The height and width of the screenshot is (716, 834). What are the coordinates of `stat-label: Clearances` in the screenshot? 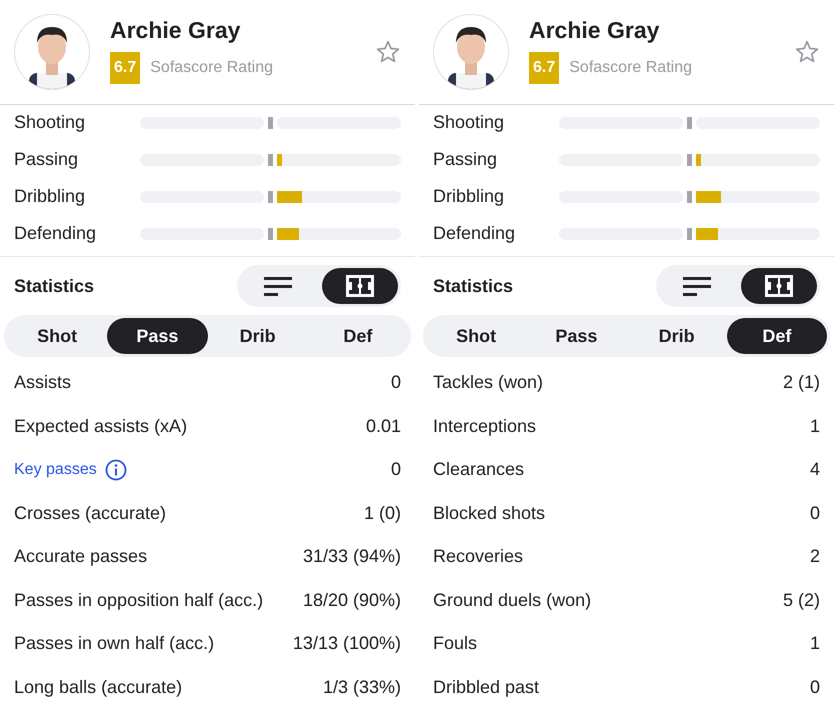 It's located at (478, 469).